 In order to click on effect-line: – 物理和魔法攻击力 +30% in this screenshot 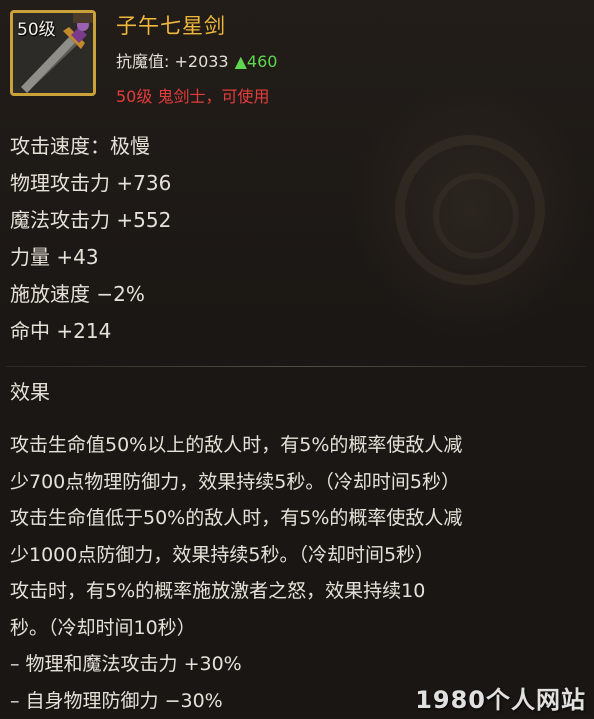, I will do `click(236, 664)`.